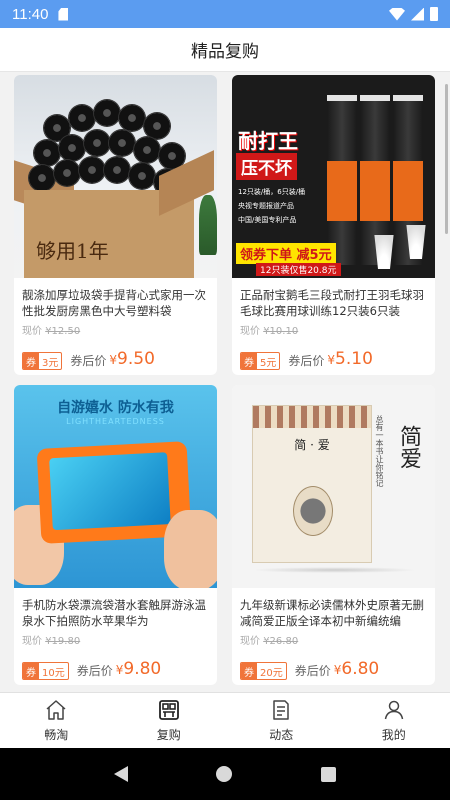 The height and width of the screenshot is (800, 450). Describe the element at coordinates (168, 735) in the screenshot. I see `nav-label: 复购` at that location.